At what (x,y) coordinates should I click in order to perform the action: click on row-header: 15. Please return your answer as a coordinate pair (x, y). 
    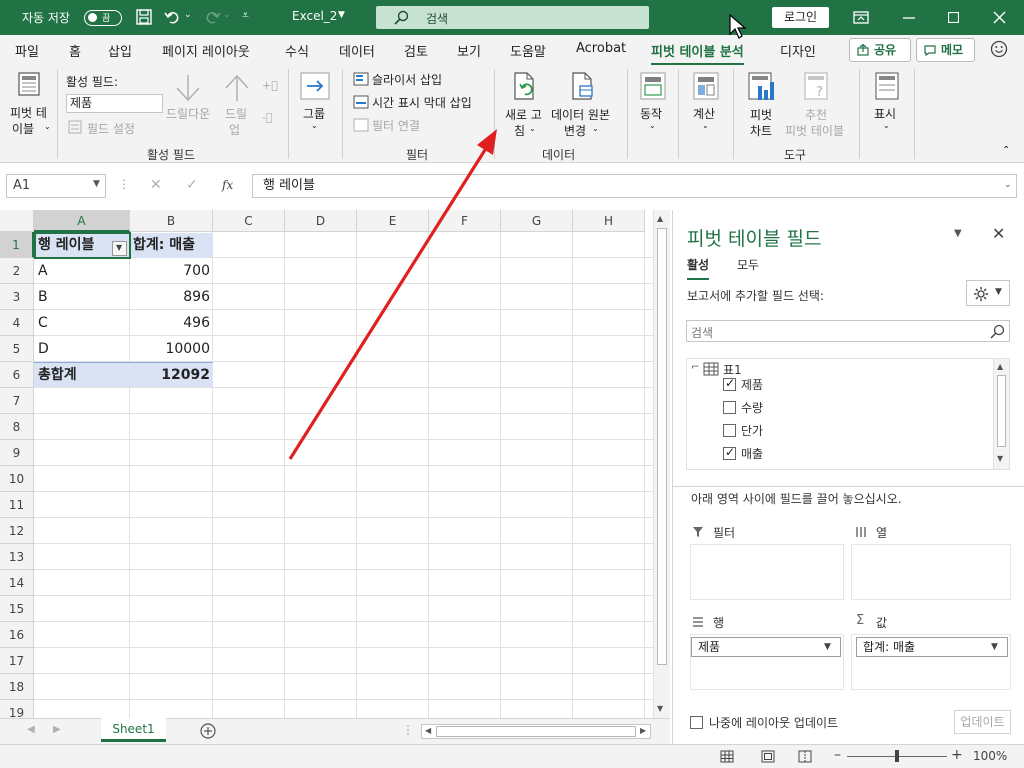
    Looking at the image, I should click on (17, 609).